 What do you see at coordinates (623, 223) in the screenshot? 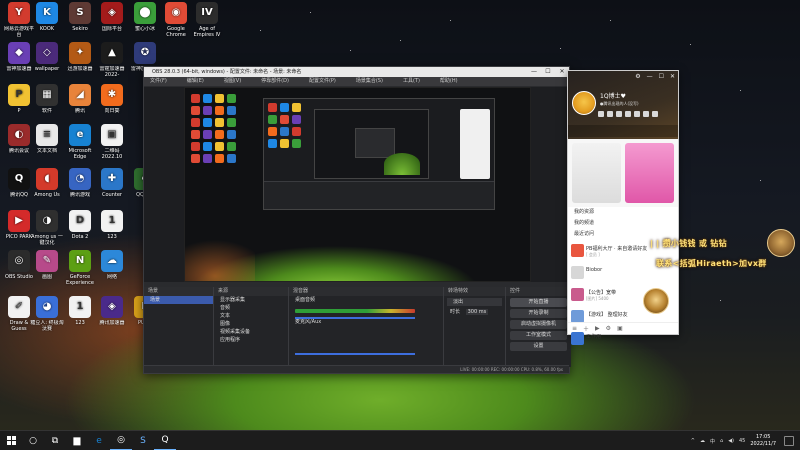
I see `qq-menu-item: 我的频道` at bounding box center [623, 223].